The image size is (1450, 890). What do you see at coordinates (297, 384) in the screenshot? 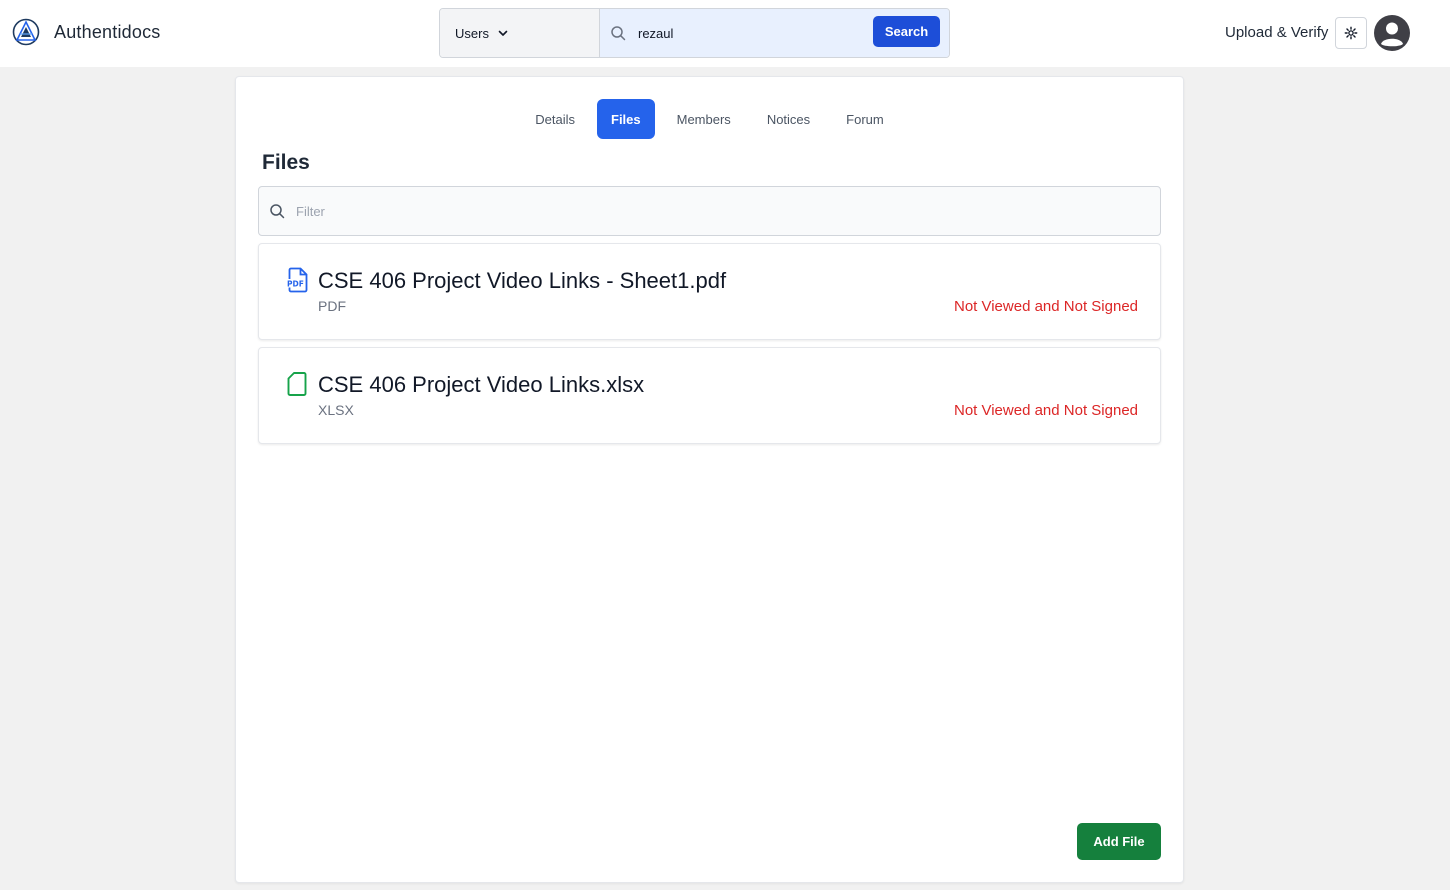
I see `spreadsheet-file-icon` at bounding box center [297, 384].